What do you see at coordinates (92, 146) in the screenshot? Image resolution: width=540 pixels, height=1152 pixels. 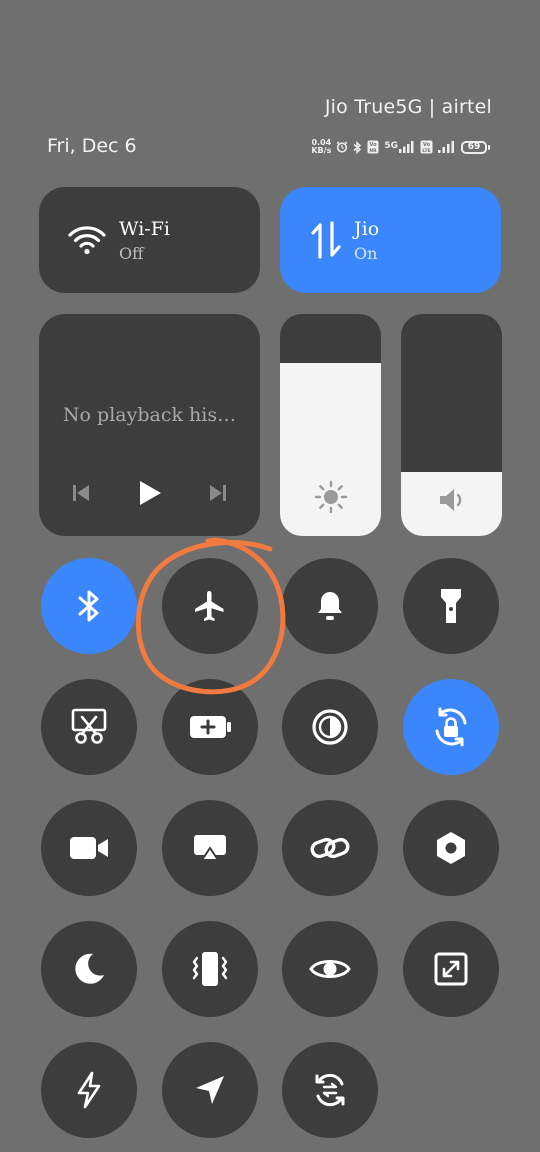 I see `date-label: Fri, Dec 6` at bounding box center [92, 146].